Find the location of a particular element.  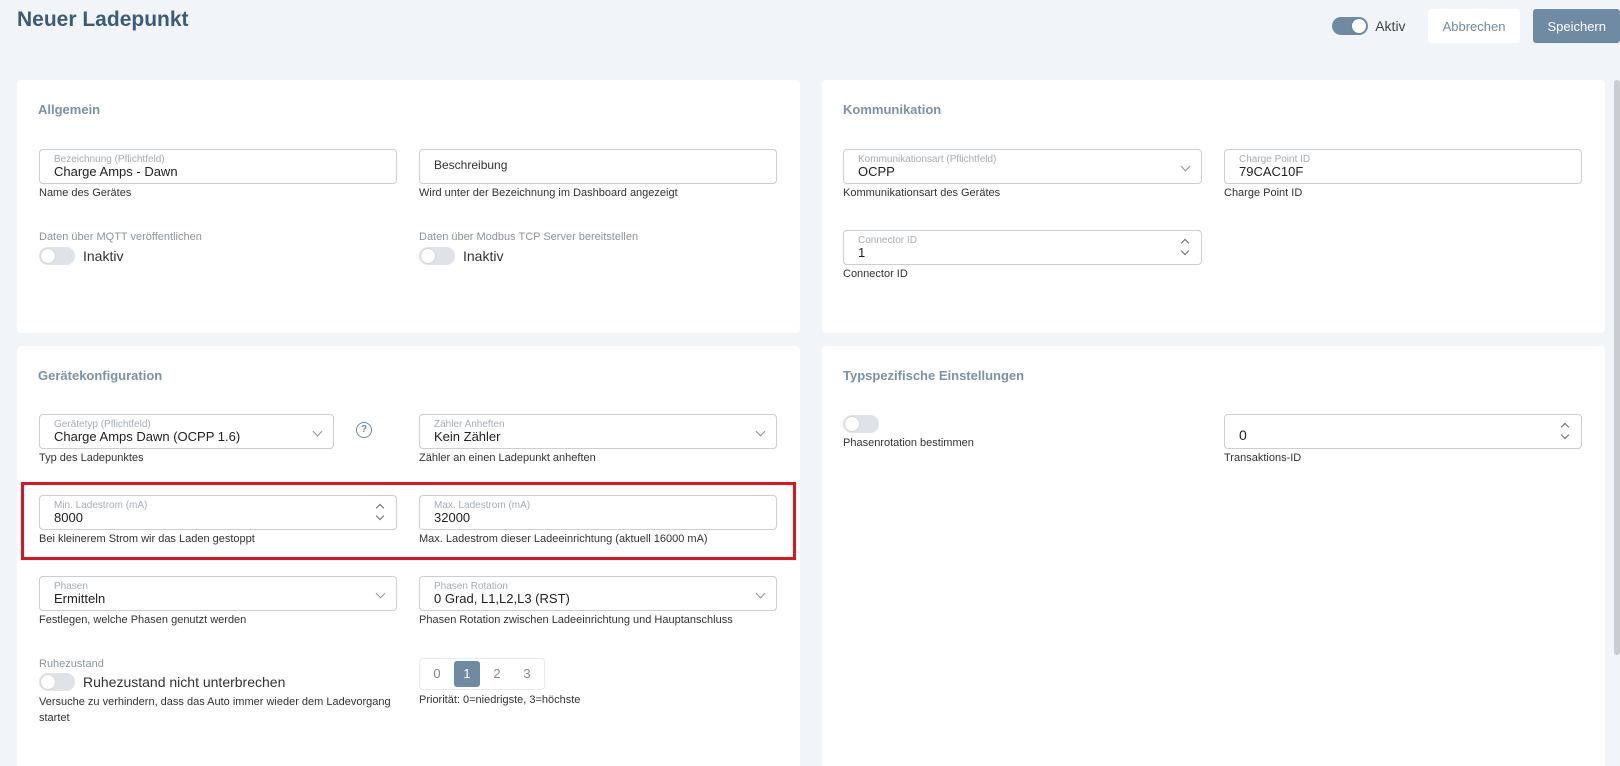

ruhezustand-label: Ruhezustand is located at coordinates (71, 664).